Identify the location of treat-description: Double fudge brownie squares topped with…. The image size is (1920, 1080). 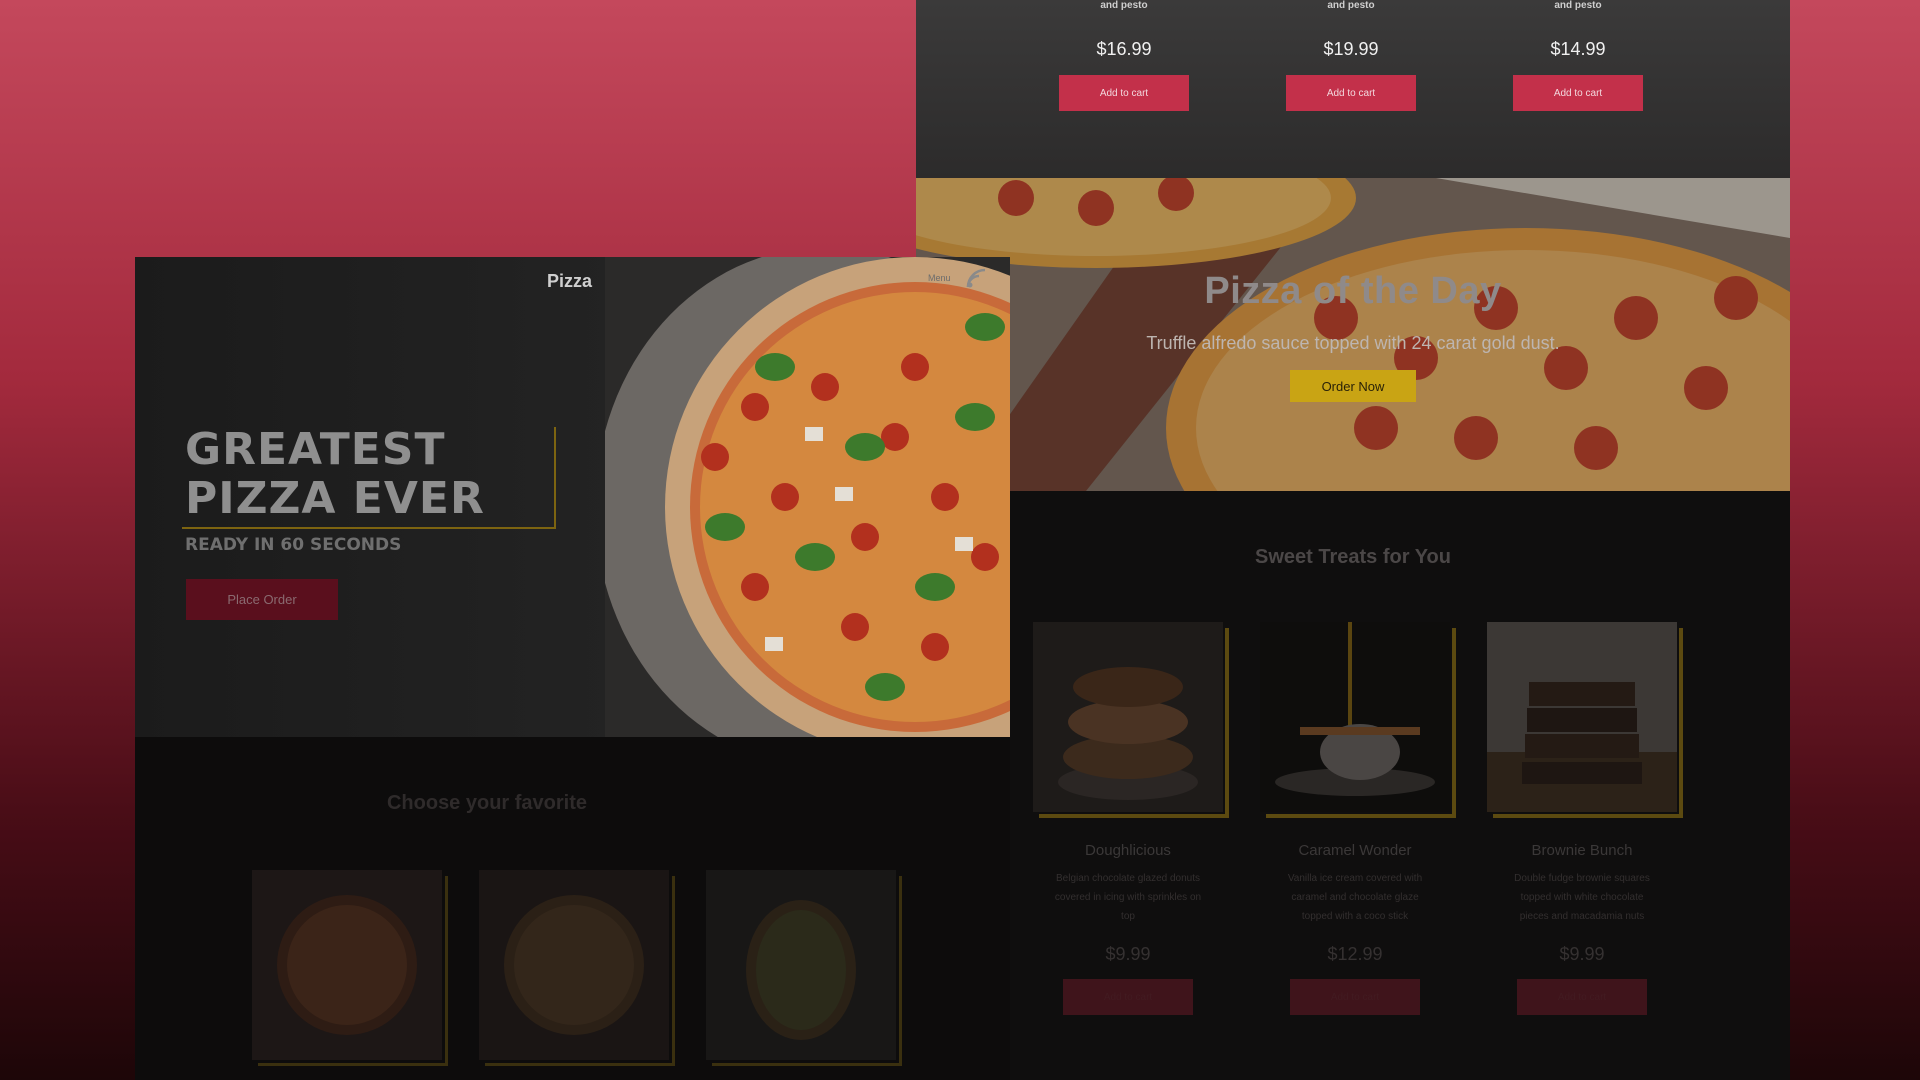
(1582, 897).